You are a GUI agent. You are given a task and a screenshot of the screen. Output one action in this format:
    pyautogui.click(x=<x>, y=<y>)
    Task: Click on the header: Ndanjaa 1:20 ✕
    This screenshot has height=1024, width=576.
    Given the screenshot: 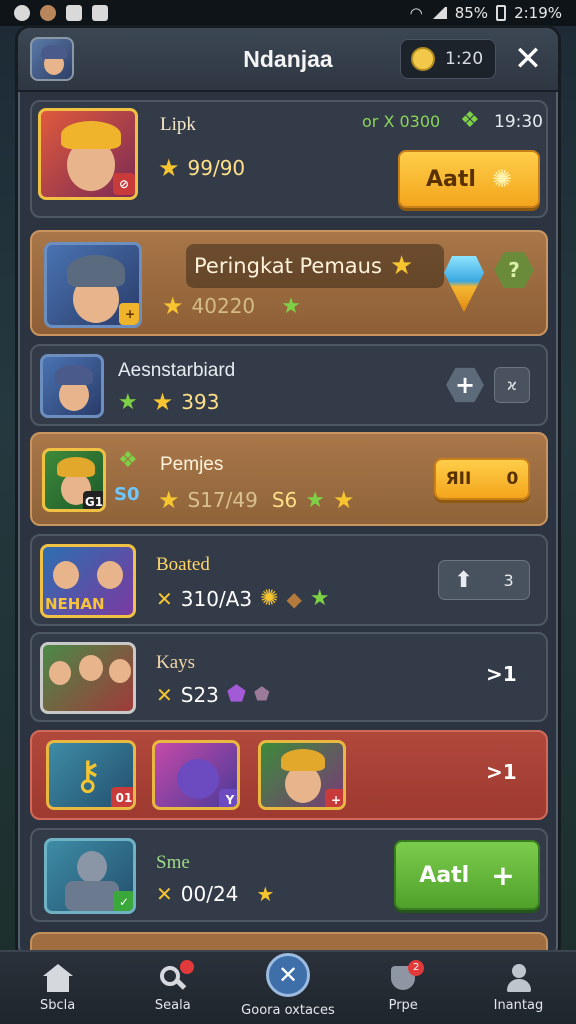 What is the action you would take?
    pyautogui.click(x=288, y=60)
    